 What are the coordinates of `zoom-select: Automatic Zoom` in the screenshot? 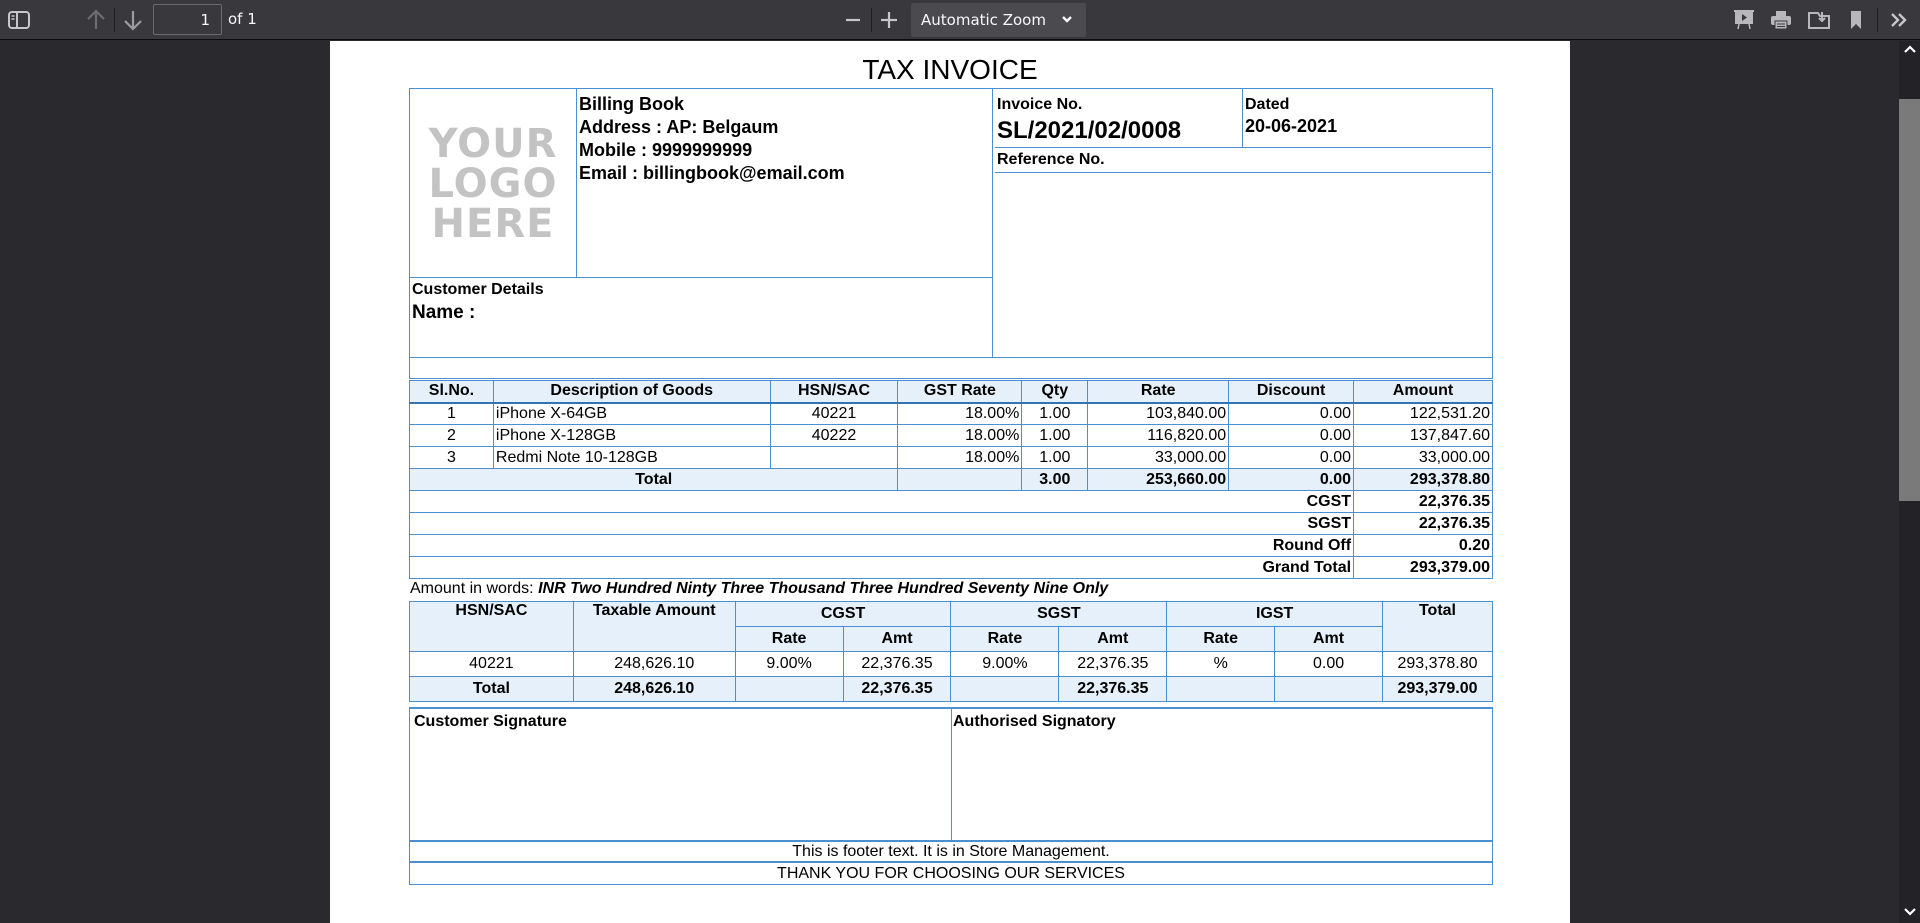 It's located at (998, 20).